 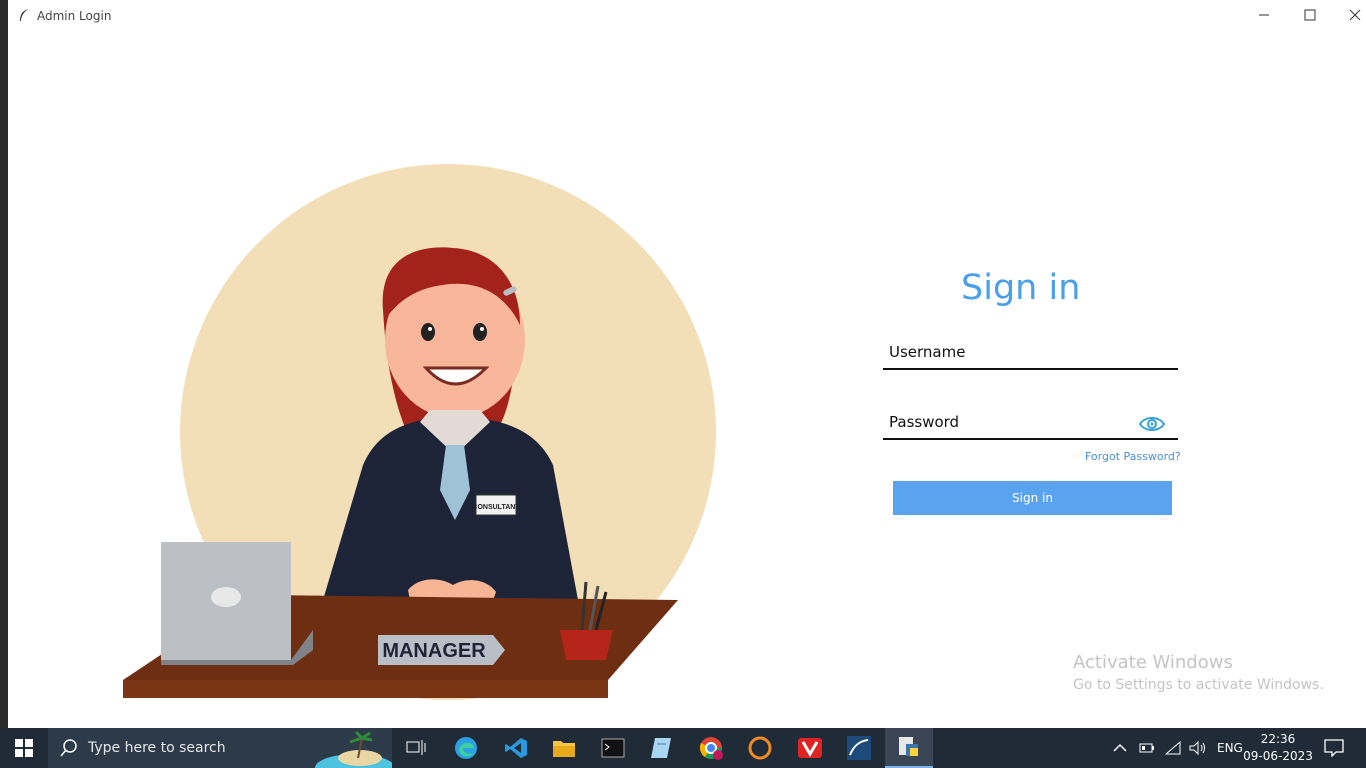 What do you see at coordinates (1133, 456) in the screenshot?
I see `forgot-password-link: Forgot Password?` at bounding box center [1133, 456].